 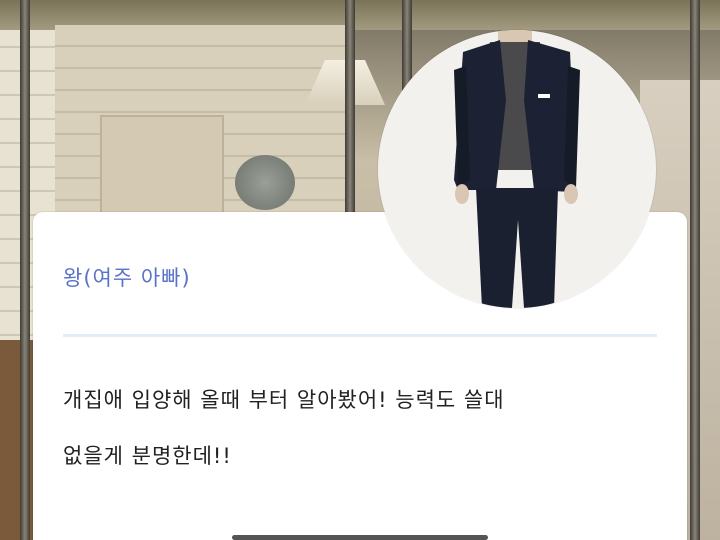 I want to click on dialogue-line: 없을게 분명한데!!, so click(x=147, y=456).